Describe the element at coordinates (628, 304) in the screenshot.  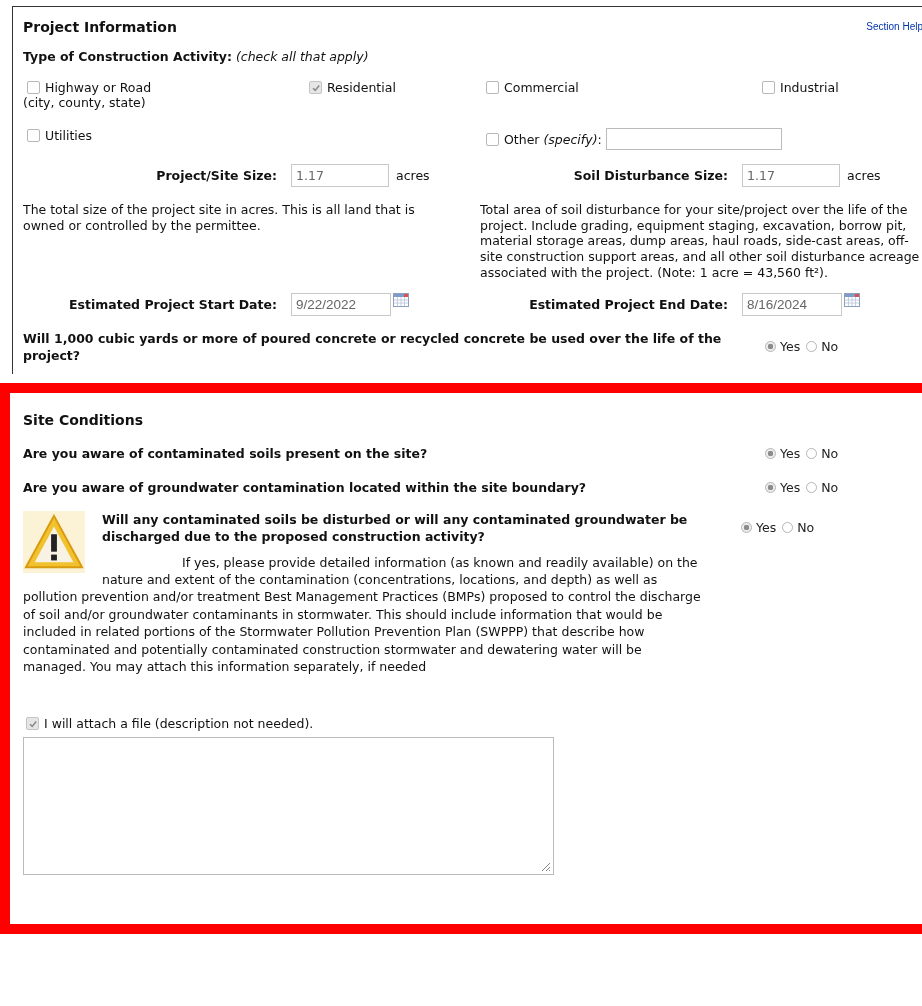
I see `field-label: Estimated Project End Date:` at that location.